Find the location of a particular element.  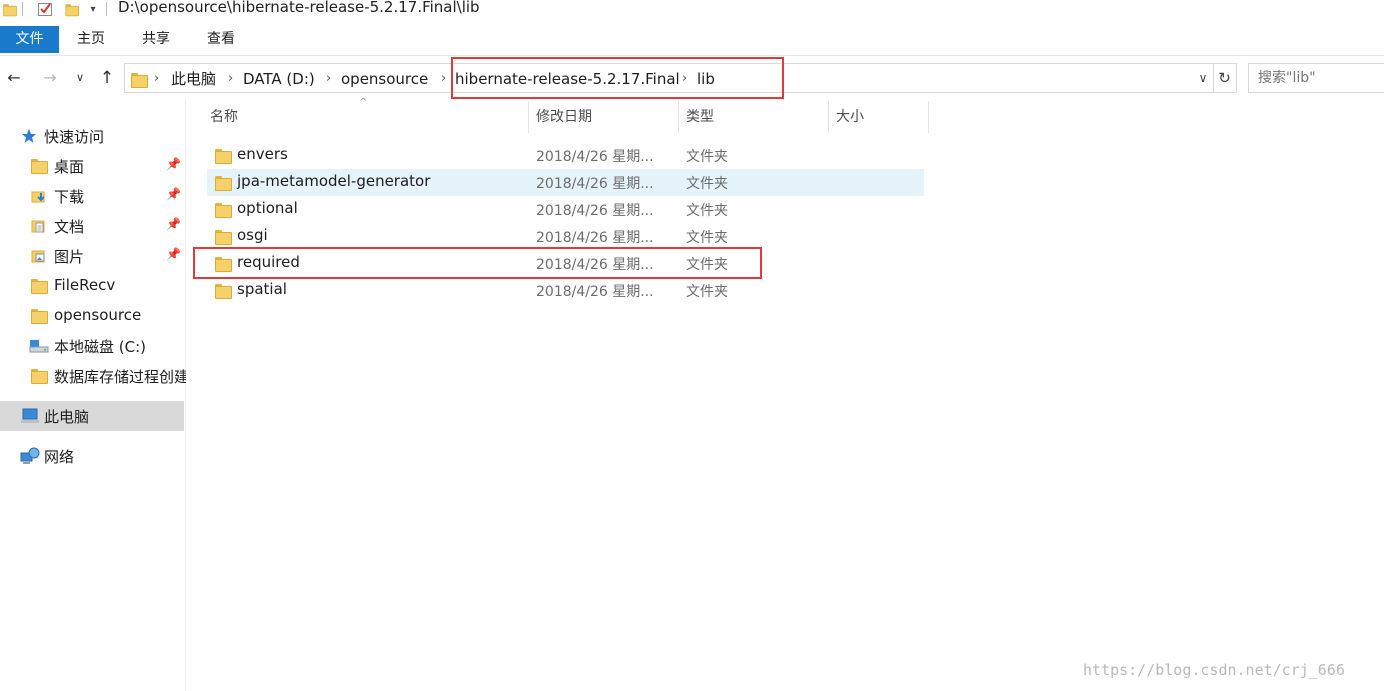

sidebar-item-opensource: opensource is located at coordinates (93, 316).